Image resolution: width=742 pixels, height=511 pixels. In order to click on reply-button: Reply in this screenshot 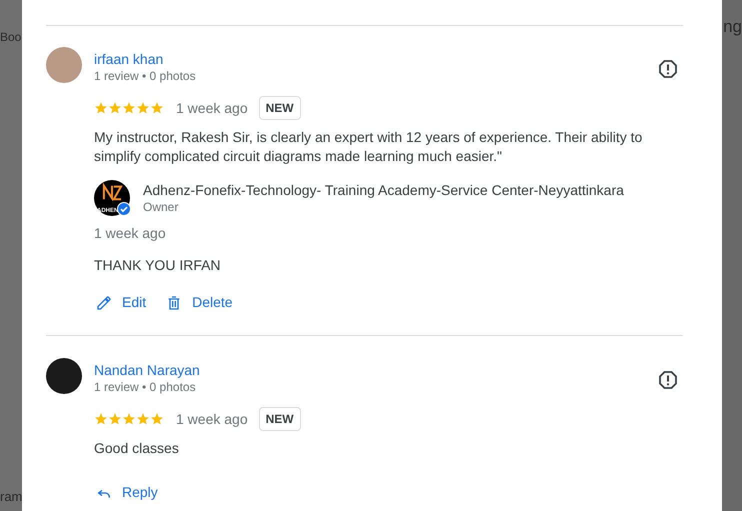, I will do `click(127, 492)`.